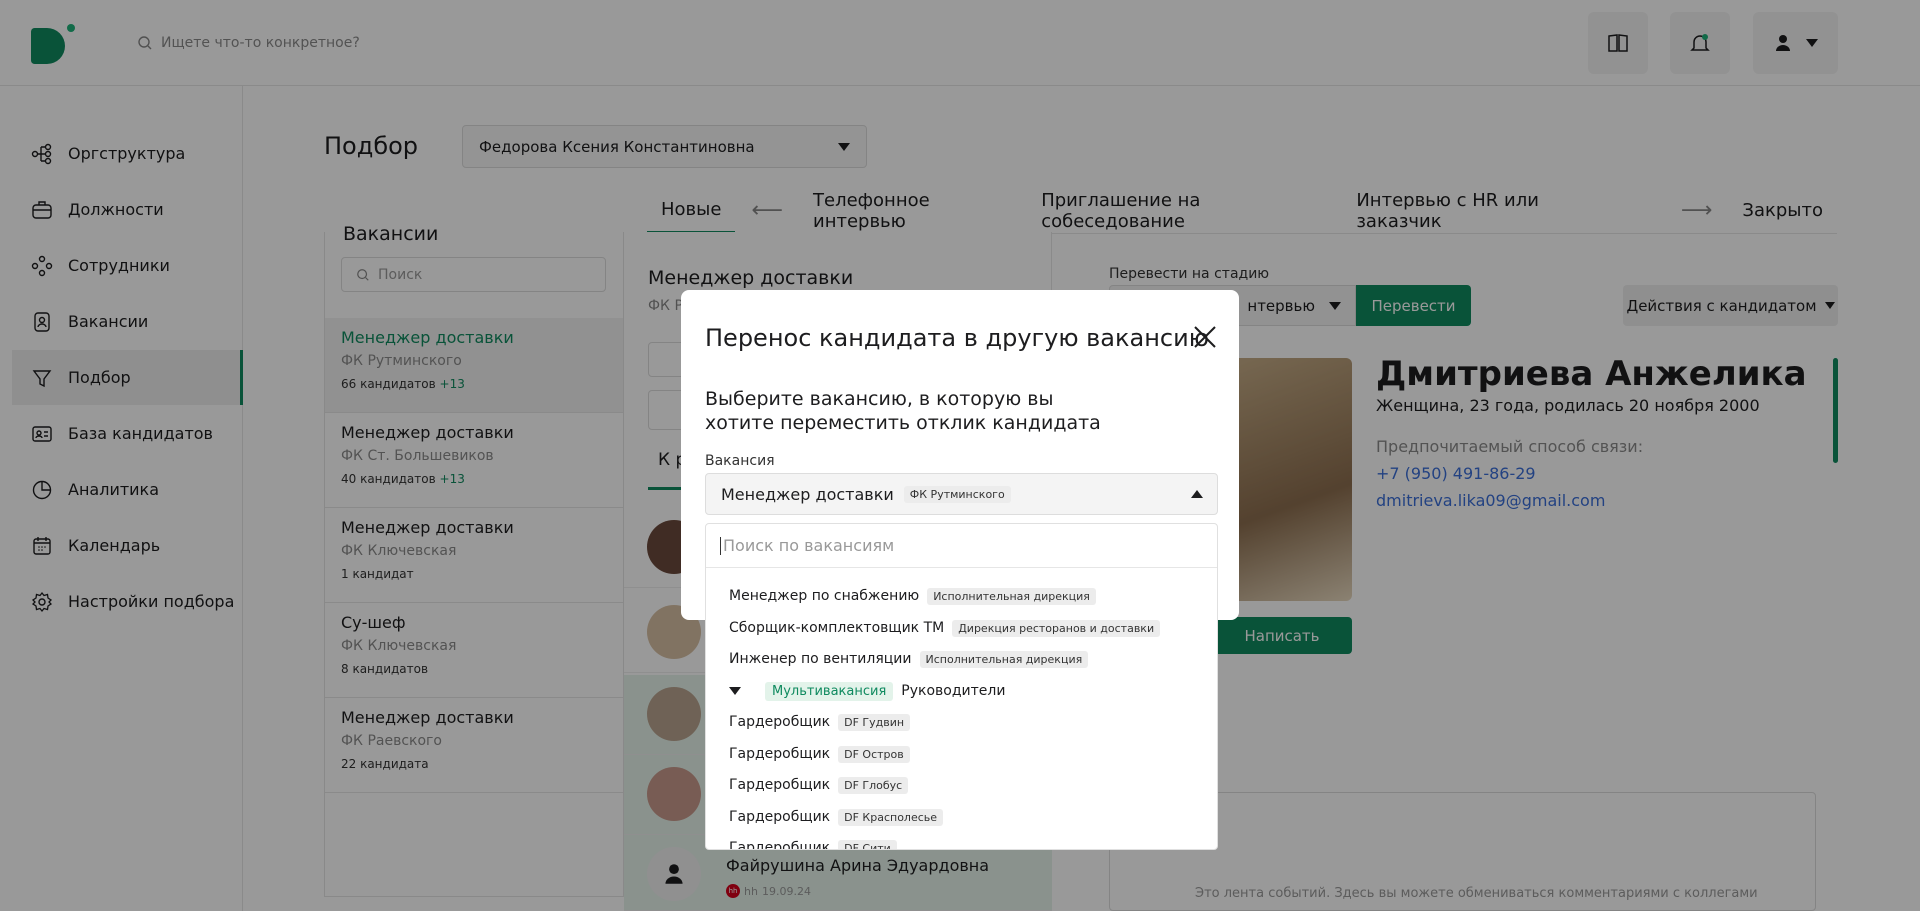  I want to click on dropdown-option: Гардеробщик DF Сити, so click(813, 843).